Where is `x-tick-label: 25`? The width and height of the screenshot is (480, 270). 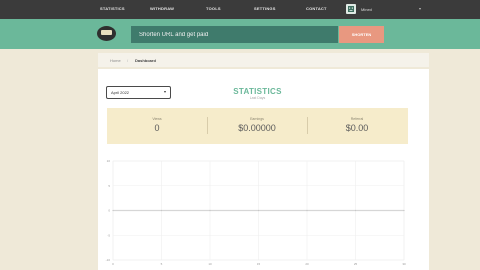 x-tick-label: 25 is located at coordinates (356, 264).